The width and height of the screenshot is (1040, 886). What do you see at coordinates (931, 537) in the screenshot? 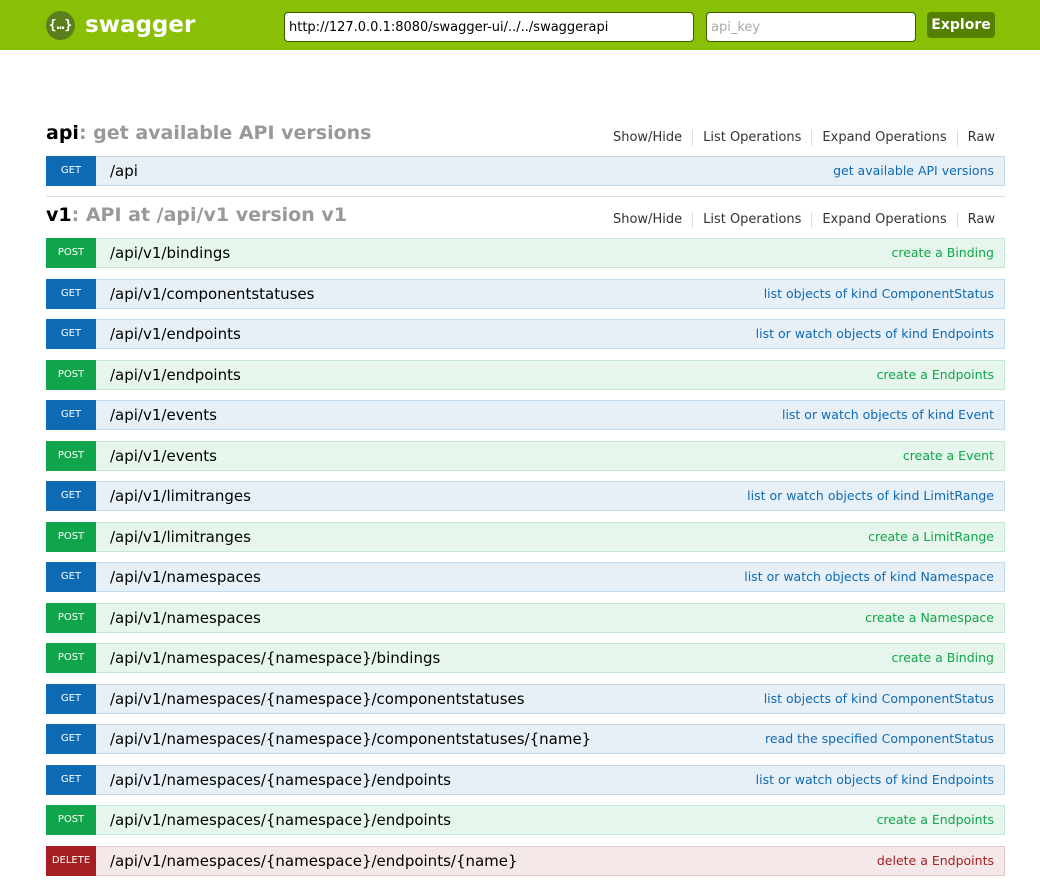
I see `operation-summary: create a LimitRange` at bounding box center [931, 537].